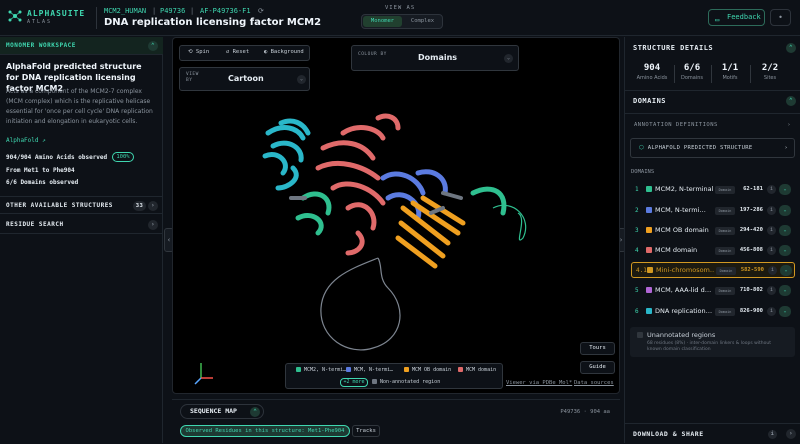 The width and height of the screenshot is (800, 444). I want to click on legend-more-button: +2 more, so click(354, 382).